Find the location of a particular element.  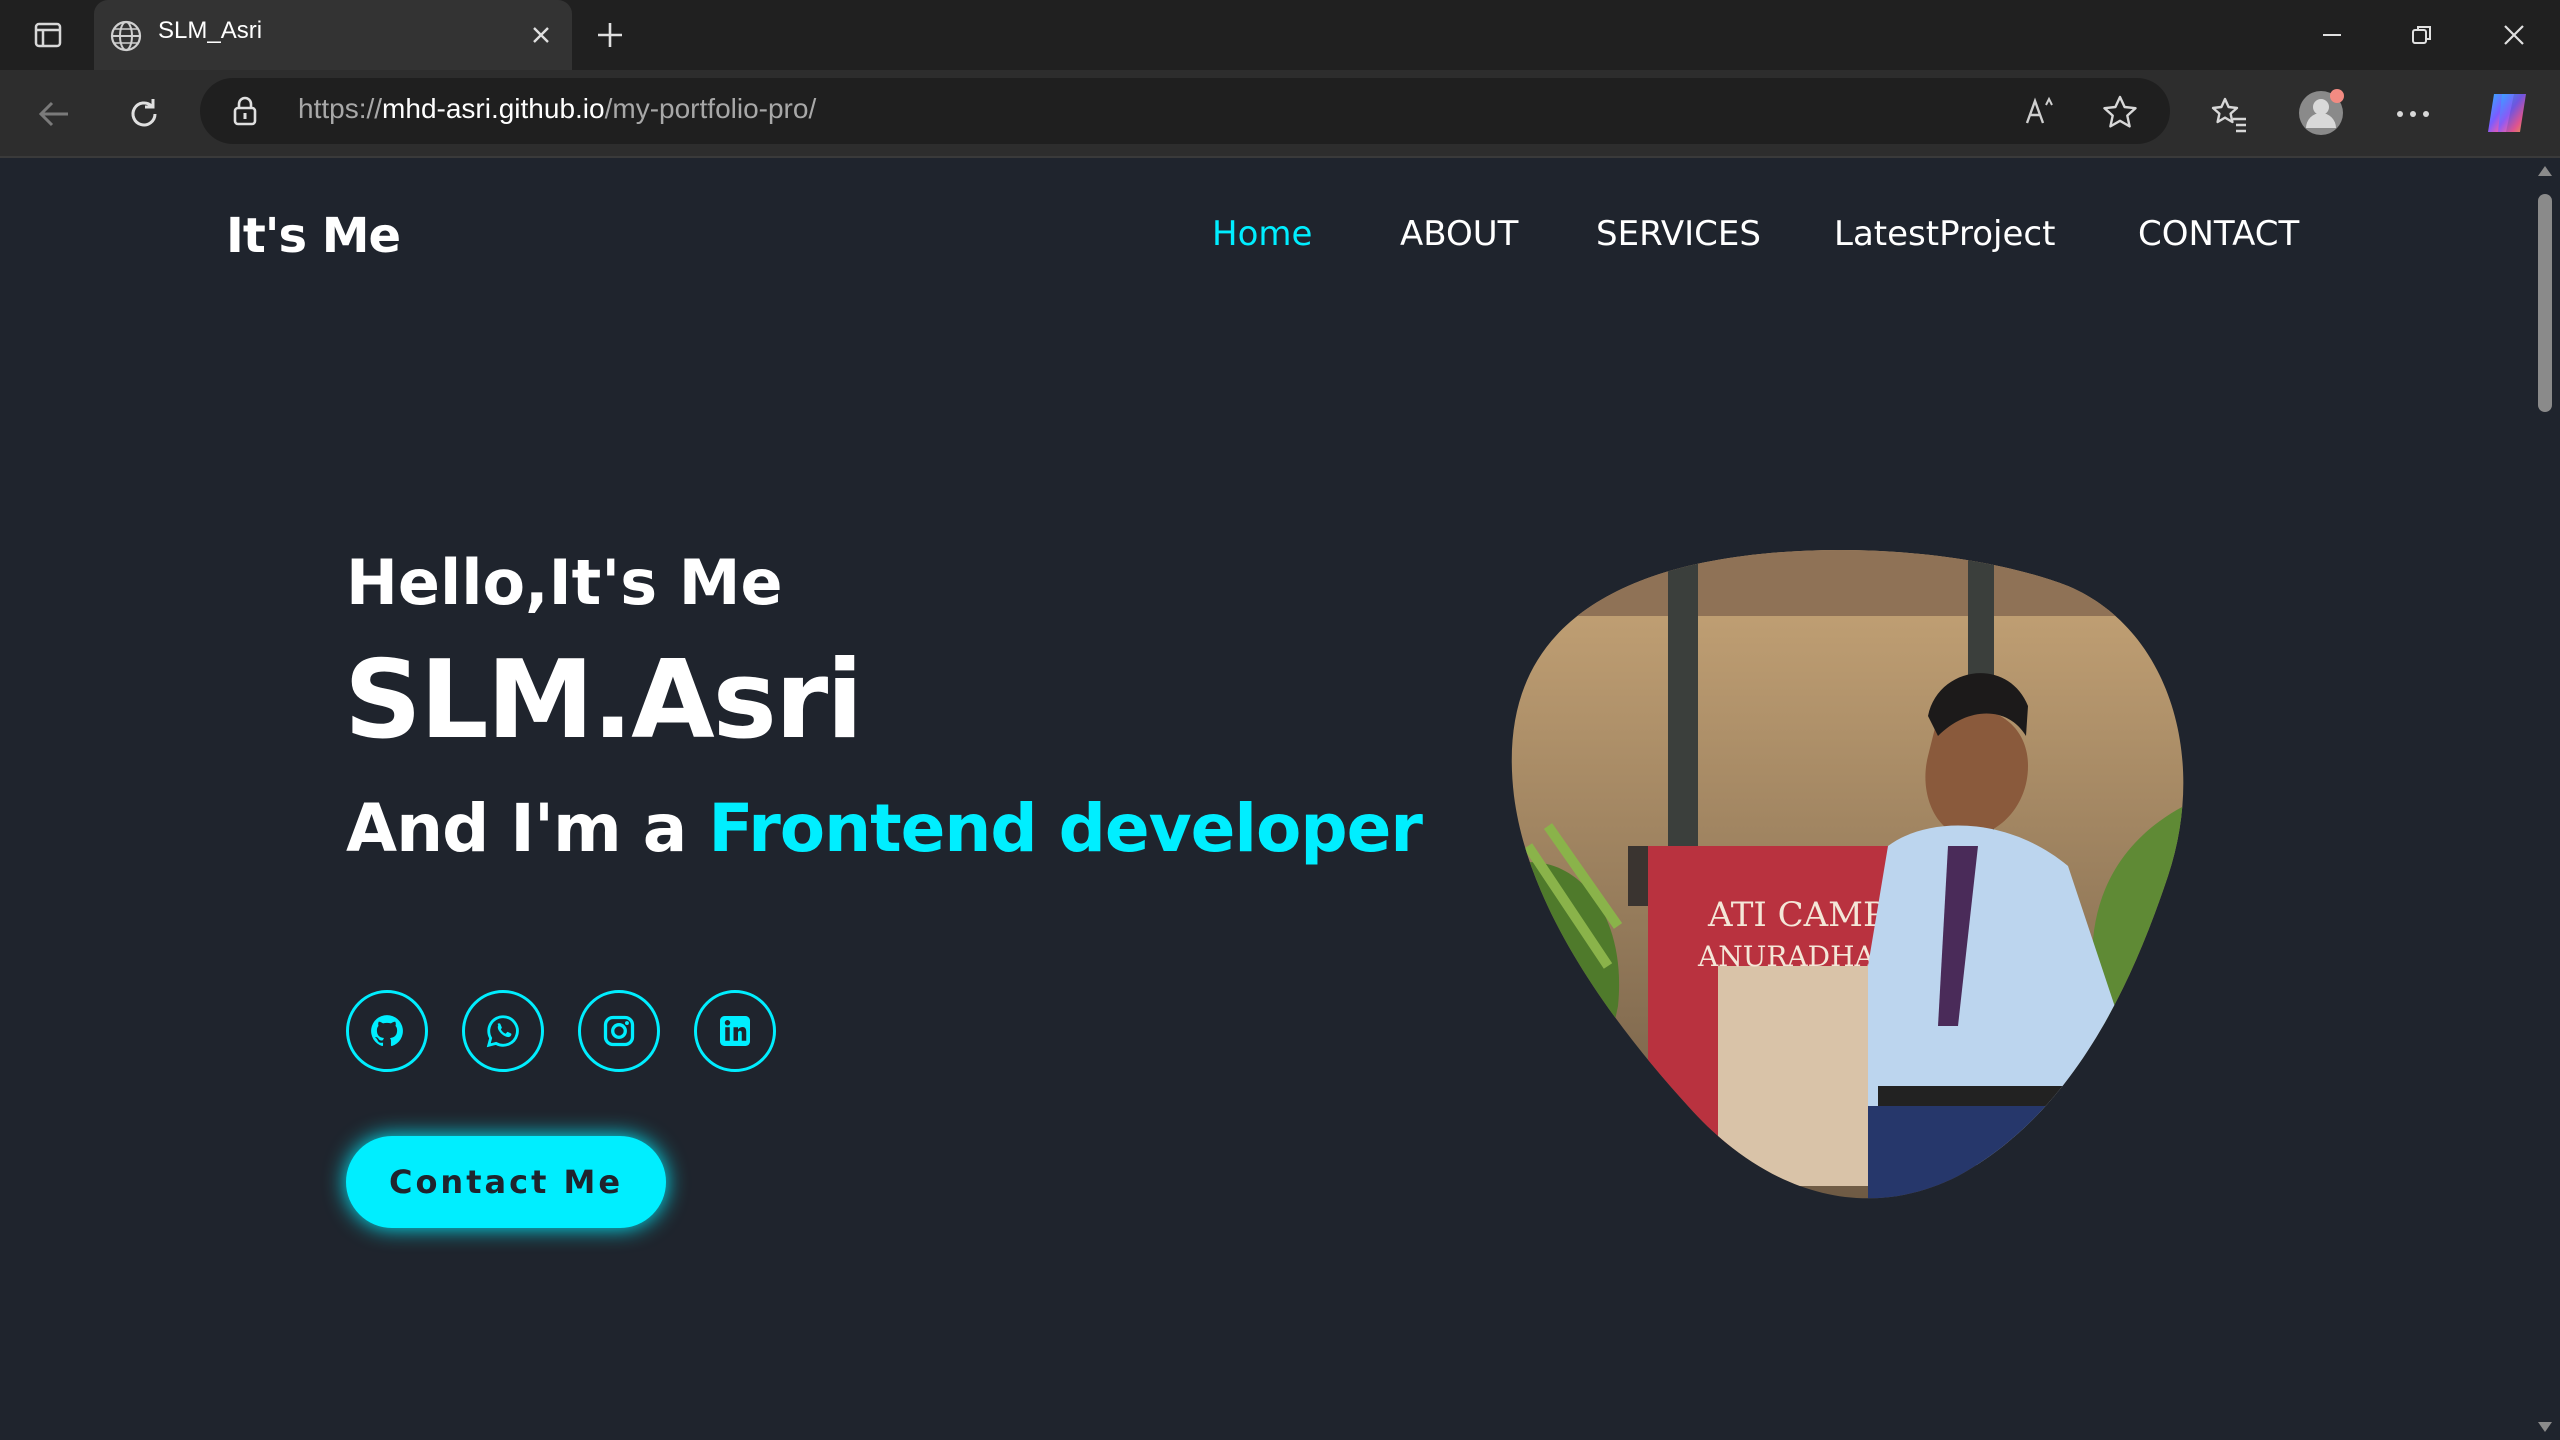

back-button is located at coordinates (54, 114).